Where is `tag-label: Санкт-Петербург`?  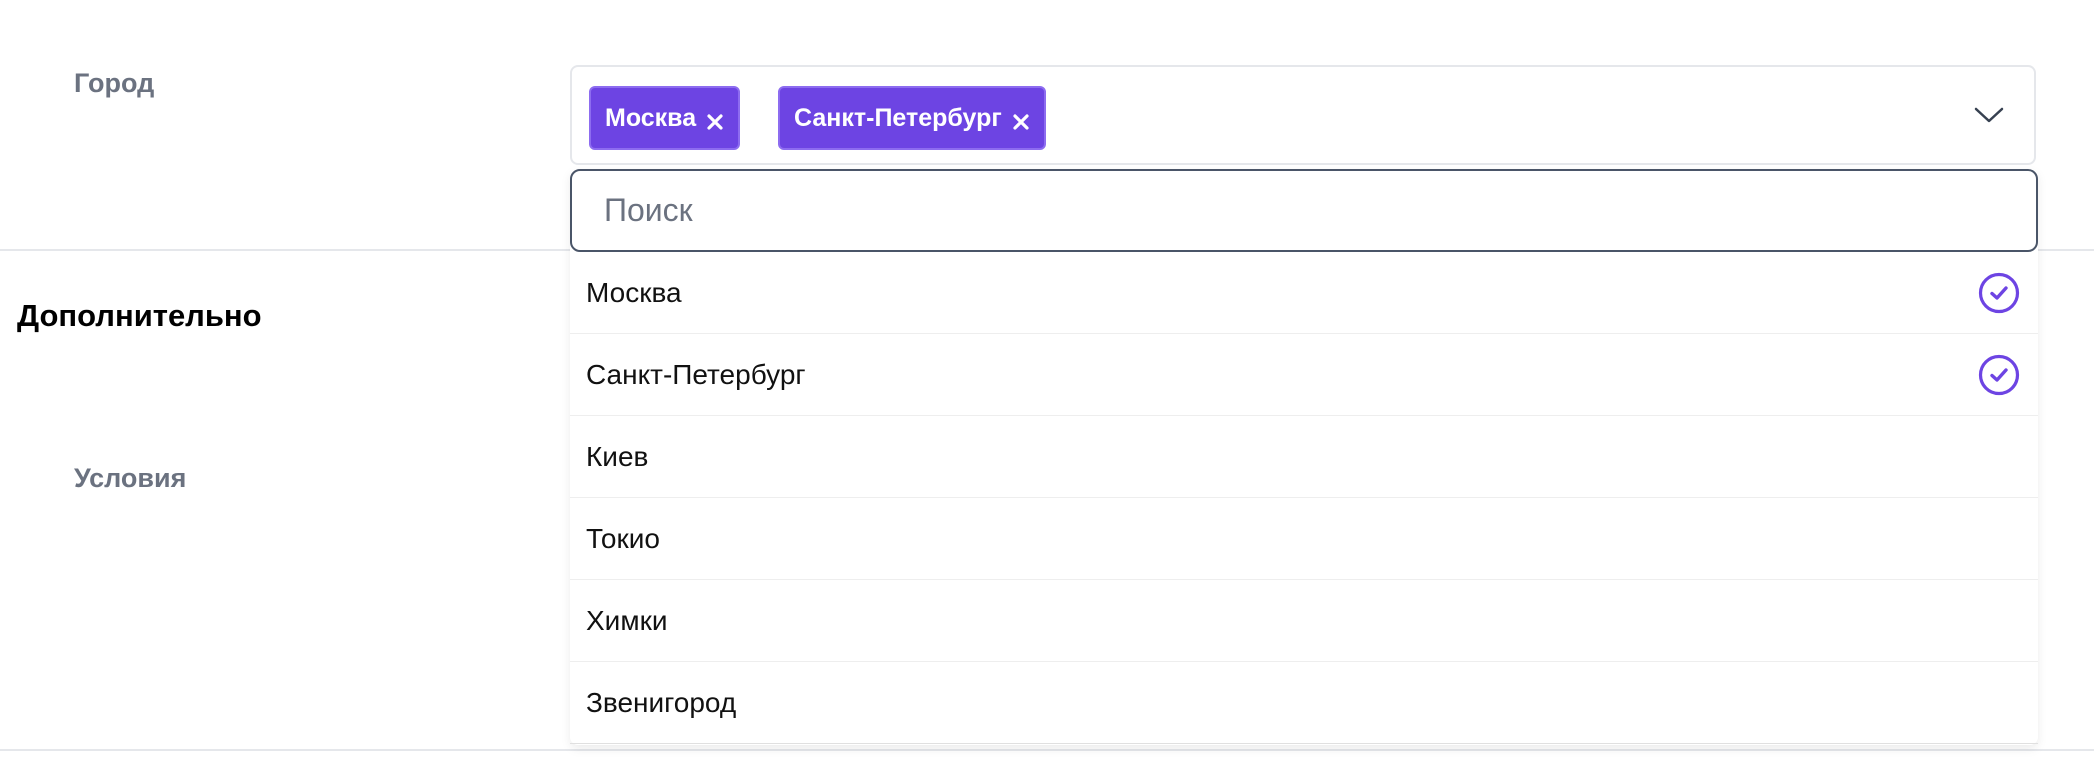 tag-label: Санкт-Петербург is located at coordinates (898, 117).